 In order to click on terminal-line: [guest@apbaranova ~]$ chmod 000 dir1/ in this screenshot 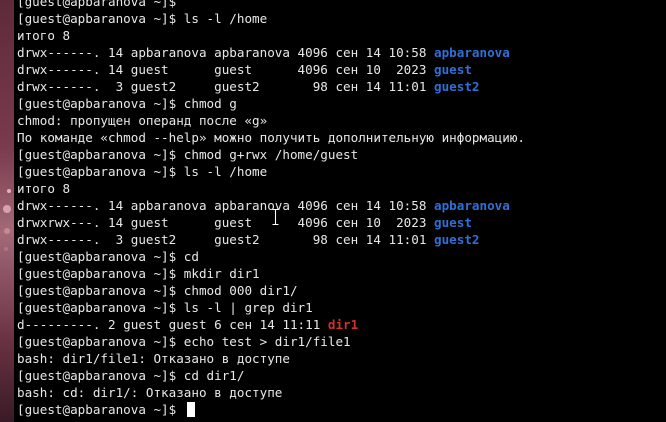, I will do `click(271, 290)`.